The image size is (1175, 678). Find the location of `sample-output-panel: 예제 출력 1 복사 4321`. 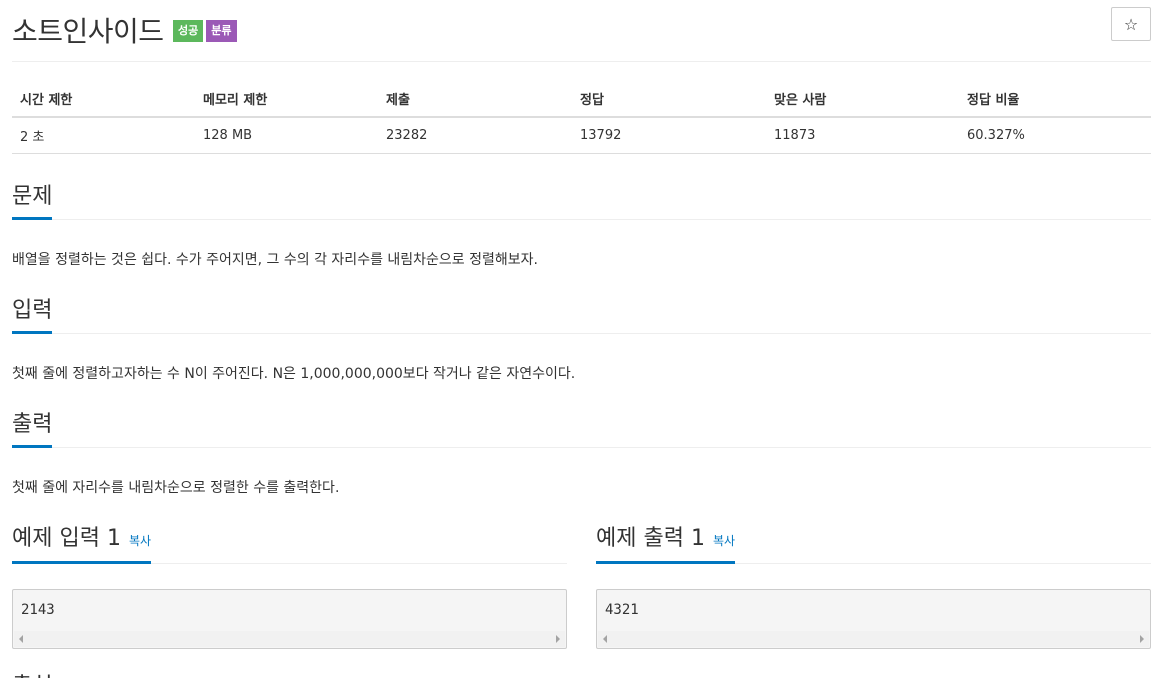

sample-output-panel: 예제 출력 1 복사 4321 is located at coordinates (873, 586).